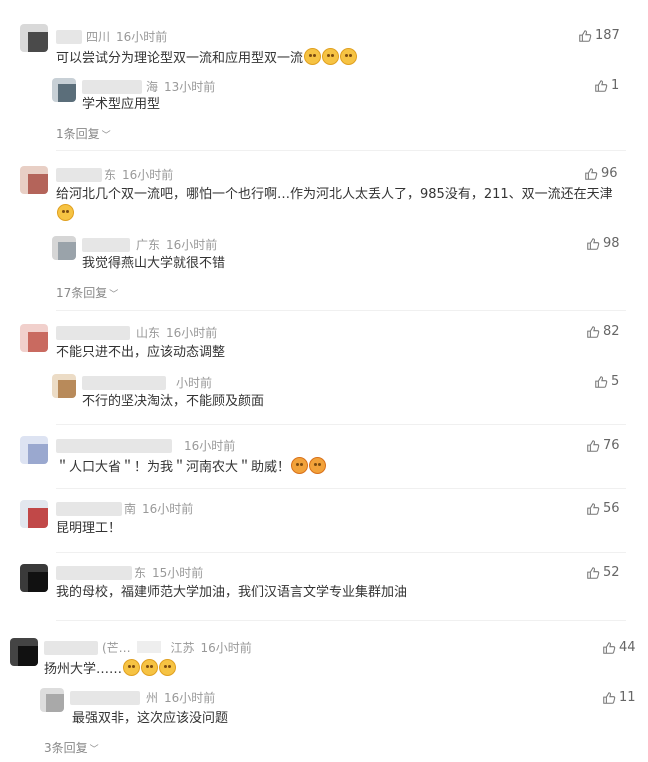 This screenshot has width=648, height=762. Describe the element at coordinates (603, 509) in the screenshot. I see `like-button: 56` at that location.